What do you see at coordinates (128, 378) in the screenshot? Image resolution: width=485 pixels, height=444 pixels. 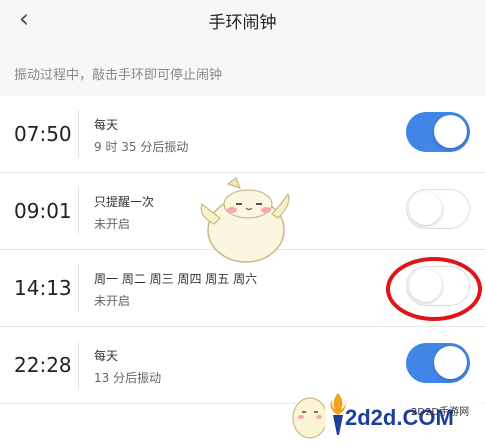 I see `alarm-status: 13 分后振动` at bounding box center [128, 378].